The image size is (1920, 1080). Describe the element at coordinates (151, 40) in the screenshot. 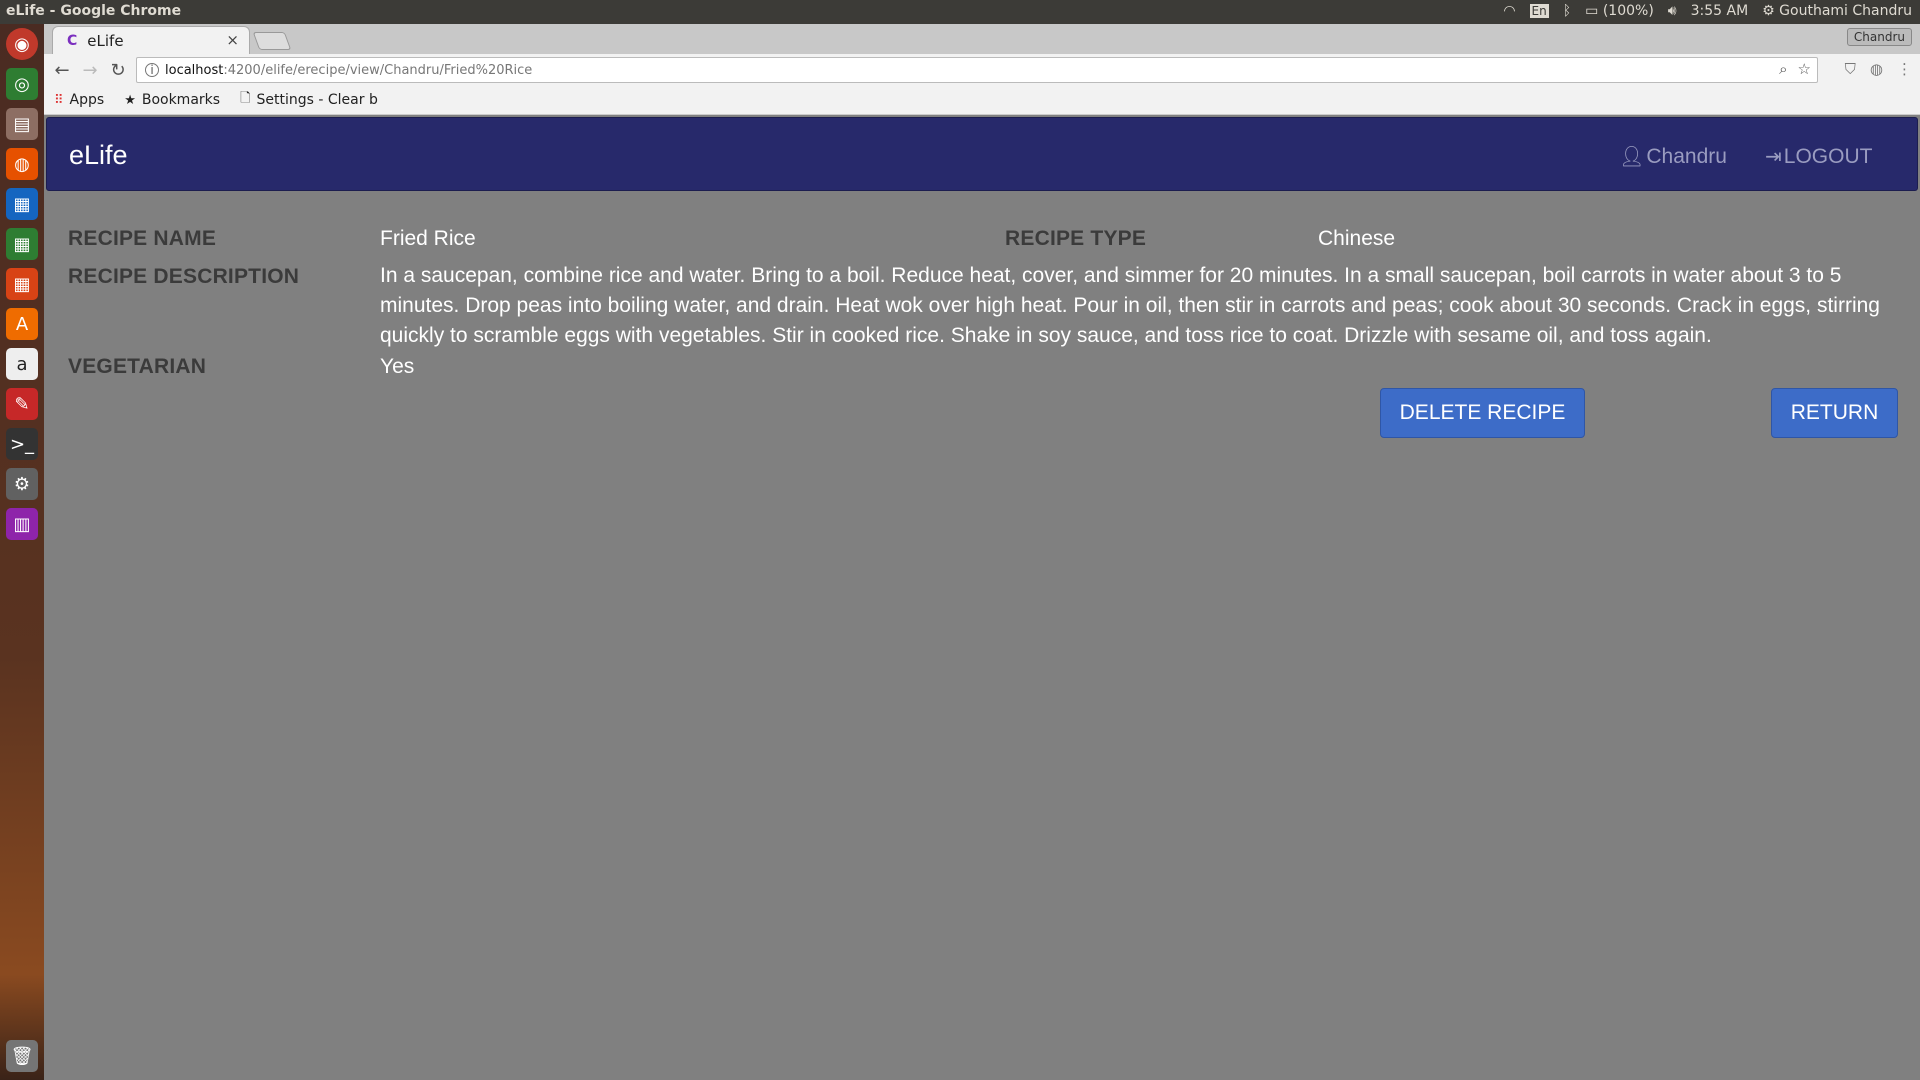

I see `tab-elife: C eLife ×` at that location.